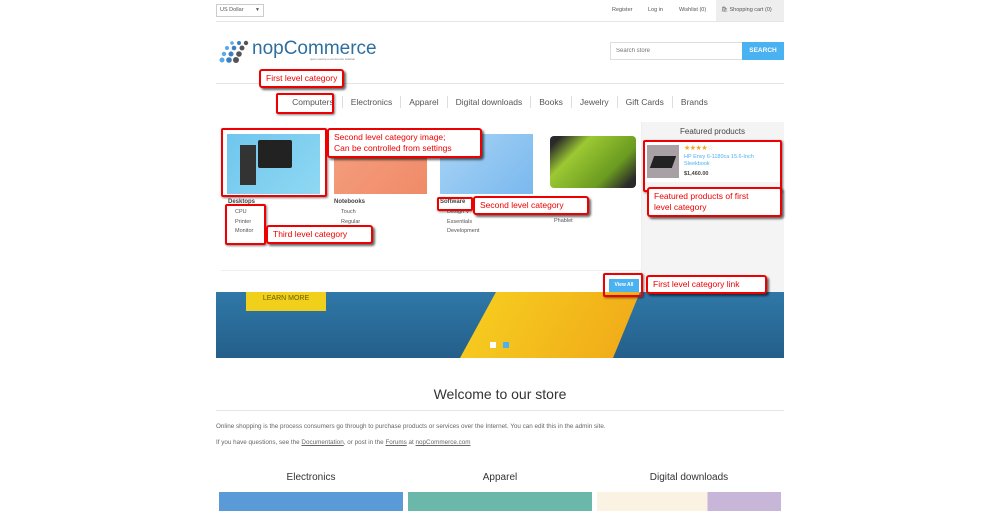 This screenshot has width=1000, height=511. What do you see at coordinates (322, 442) in the screenshot?
I see `documentation-link: Documentation` at bounding box center [322, 442].